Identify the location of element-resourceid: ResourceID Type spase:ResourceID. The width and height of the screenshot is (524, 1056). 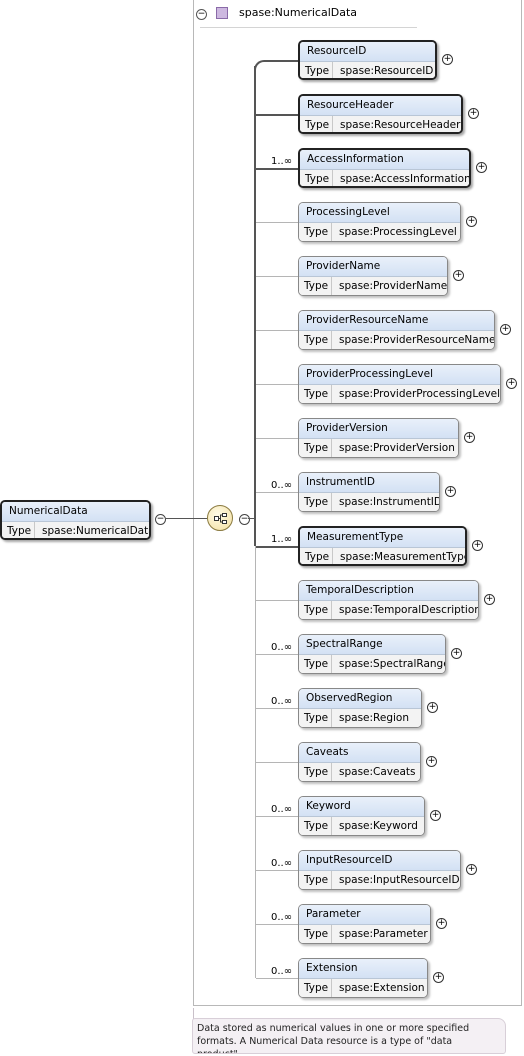
(367, 60).